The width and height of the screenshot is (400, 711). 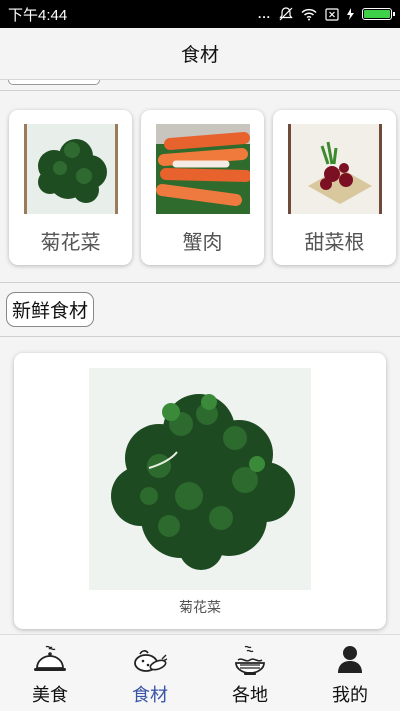 What do you see at coordinates (350, 695) in the screenshot?
I see `tab-label: 我的` at bounding box center [350, 695].